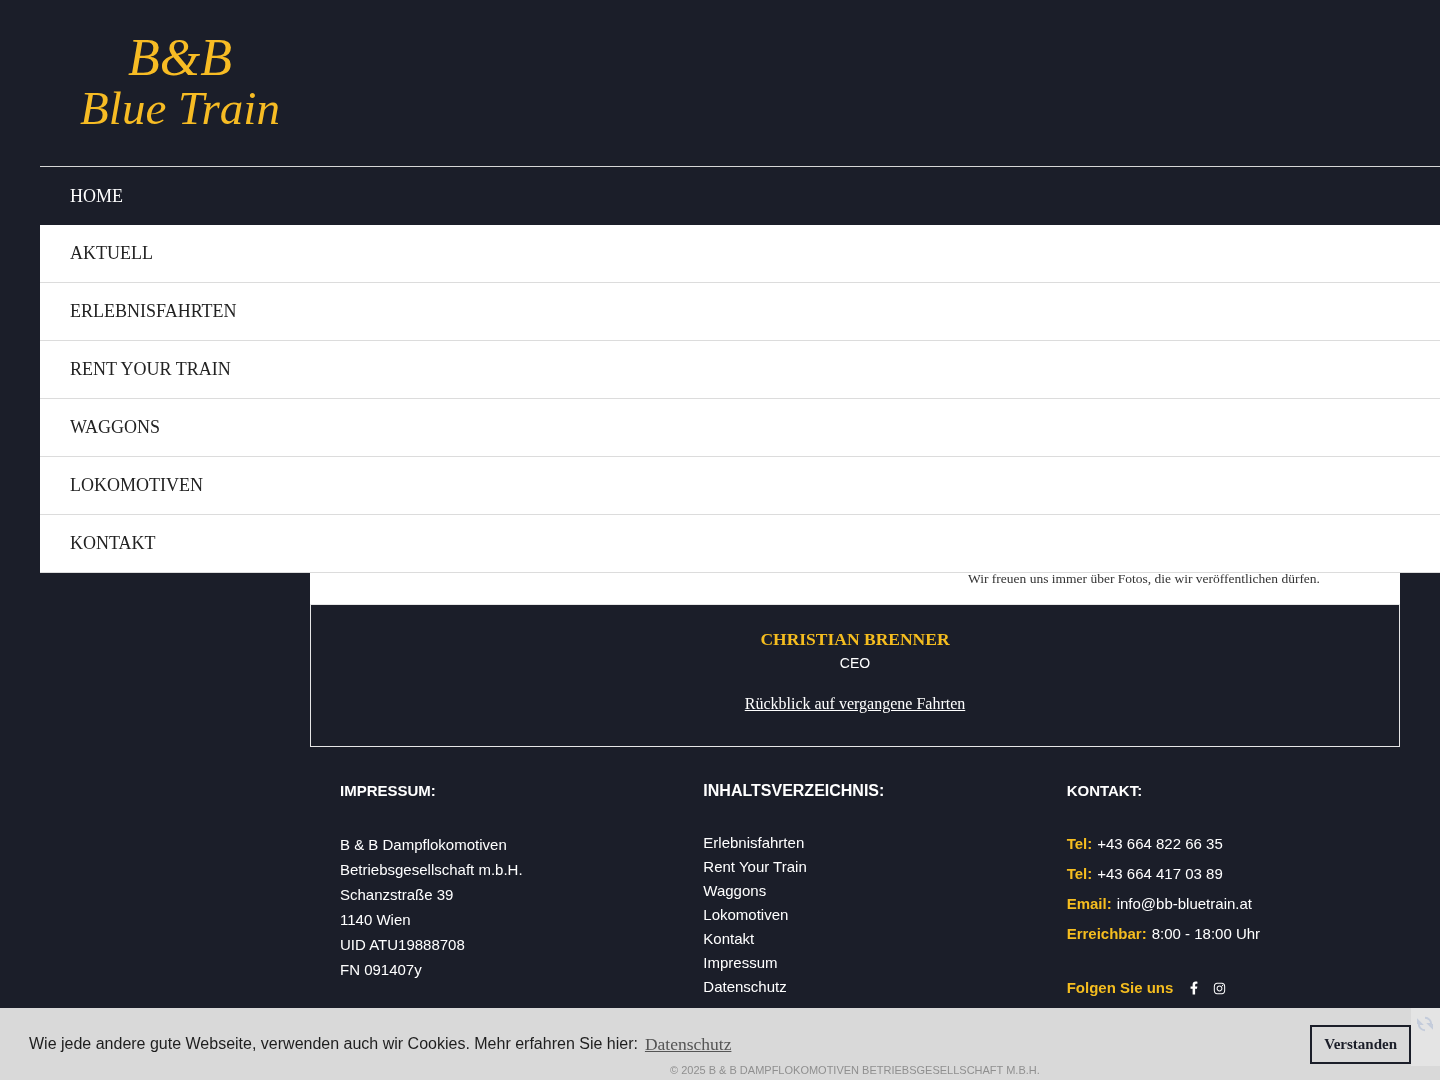 The width and height of the screenshot is (1440, 1080). I want to click on address-line: FN 091407y, so click(381, 970).